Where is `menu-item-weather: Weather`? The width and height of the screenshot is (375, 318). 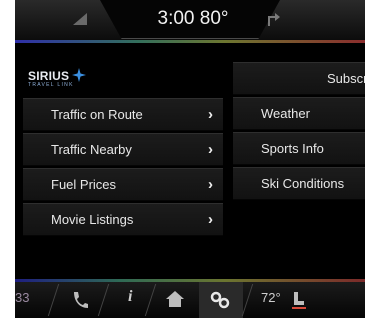 menu-item-weather: Weather is located at coordinates (299, 113).